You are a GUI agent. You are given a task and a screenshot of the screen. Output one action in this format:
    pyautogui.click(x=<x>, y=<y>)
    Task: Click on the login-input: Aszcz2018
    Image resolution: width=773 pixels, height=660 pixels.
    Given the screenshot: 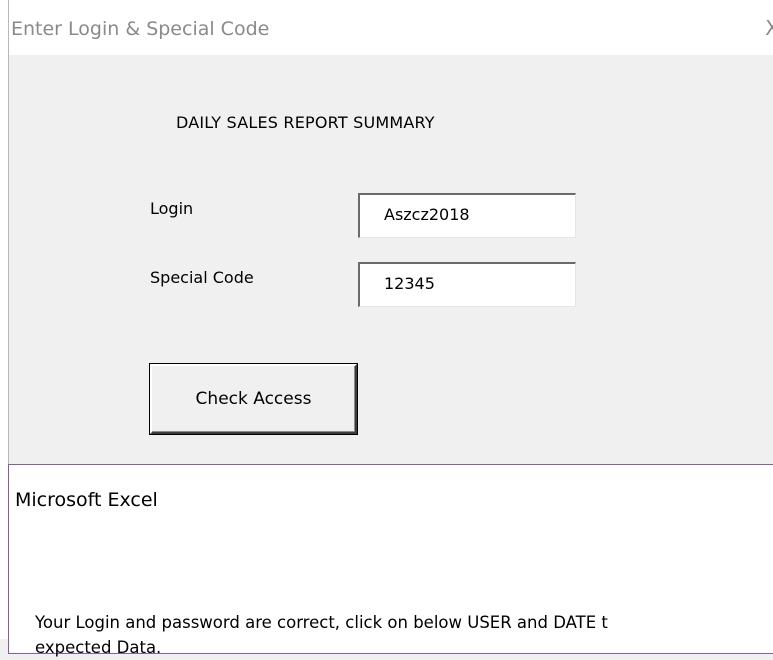 What is the action you would take?
    pyautogui.click(x=467, y=215)
    